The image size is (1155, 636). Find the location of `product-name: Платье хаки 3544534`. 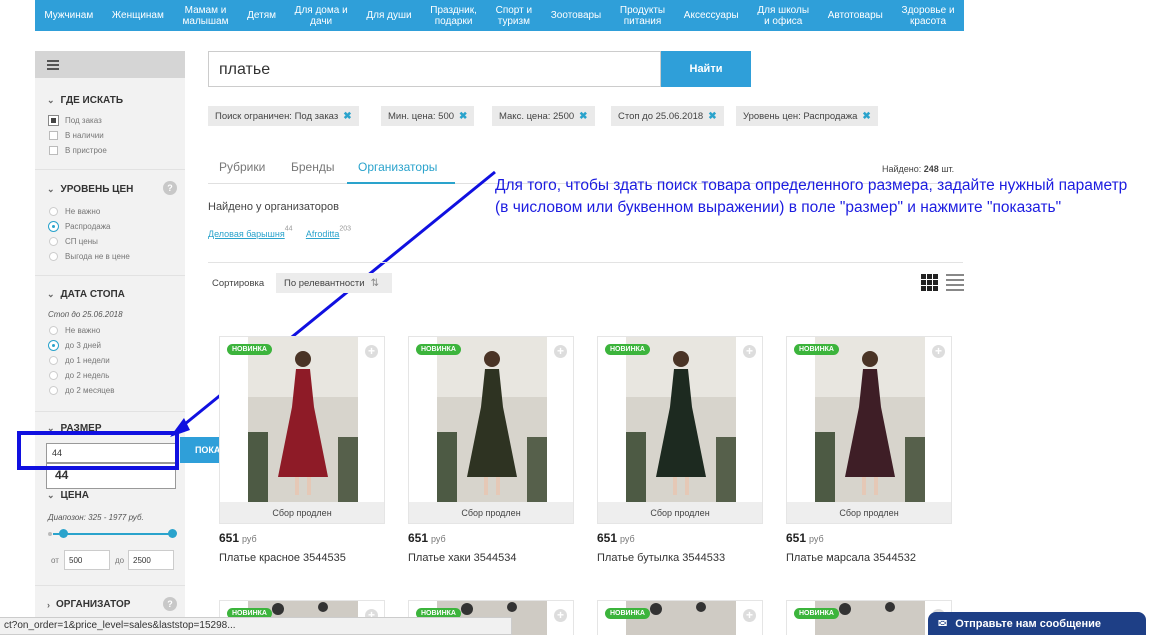

product-name: Платье хаки 3544534 is located at coordinates (462, 558).